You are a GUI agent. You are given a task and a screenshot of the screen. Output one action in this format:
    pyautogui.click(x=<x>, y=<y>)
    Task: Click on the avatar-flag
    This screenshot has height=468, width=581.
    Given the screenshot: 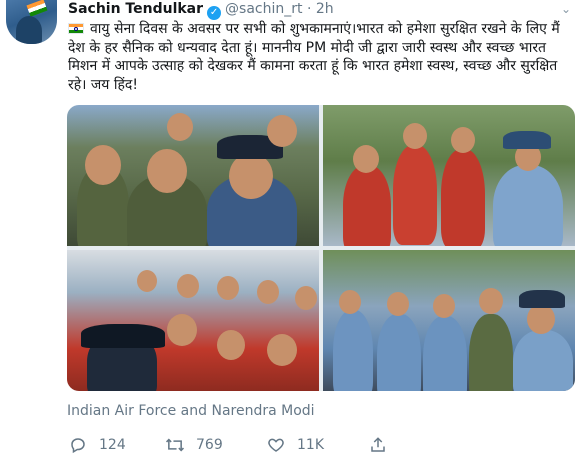 What is the action you would take?
    pyautogui.click(x=37, y=8)
    